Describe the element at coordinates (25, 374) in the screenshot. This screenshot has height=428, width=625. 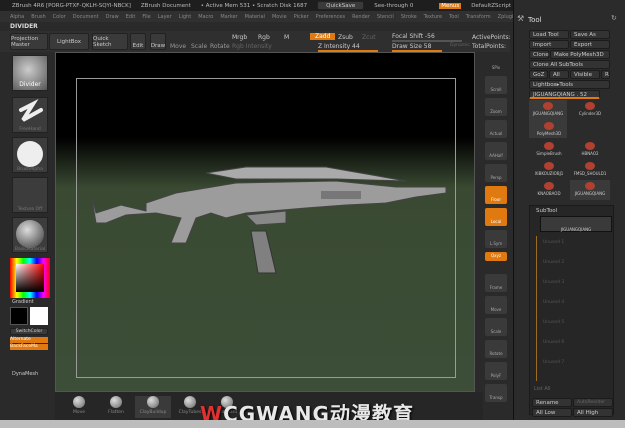
I see `dynamesh-button: DynaMesh` at that location.